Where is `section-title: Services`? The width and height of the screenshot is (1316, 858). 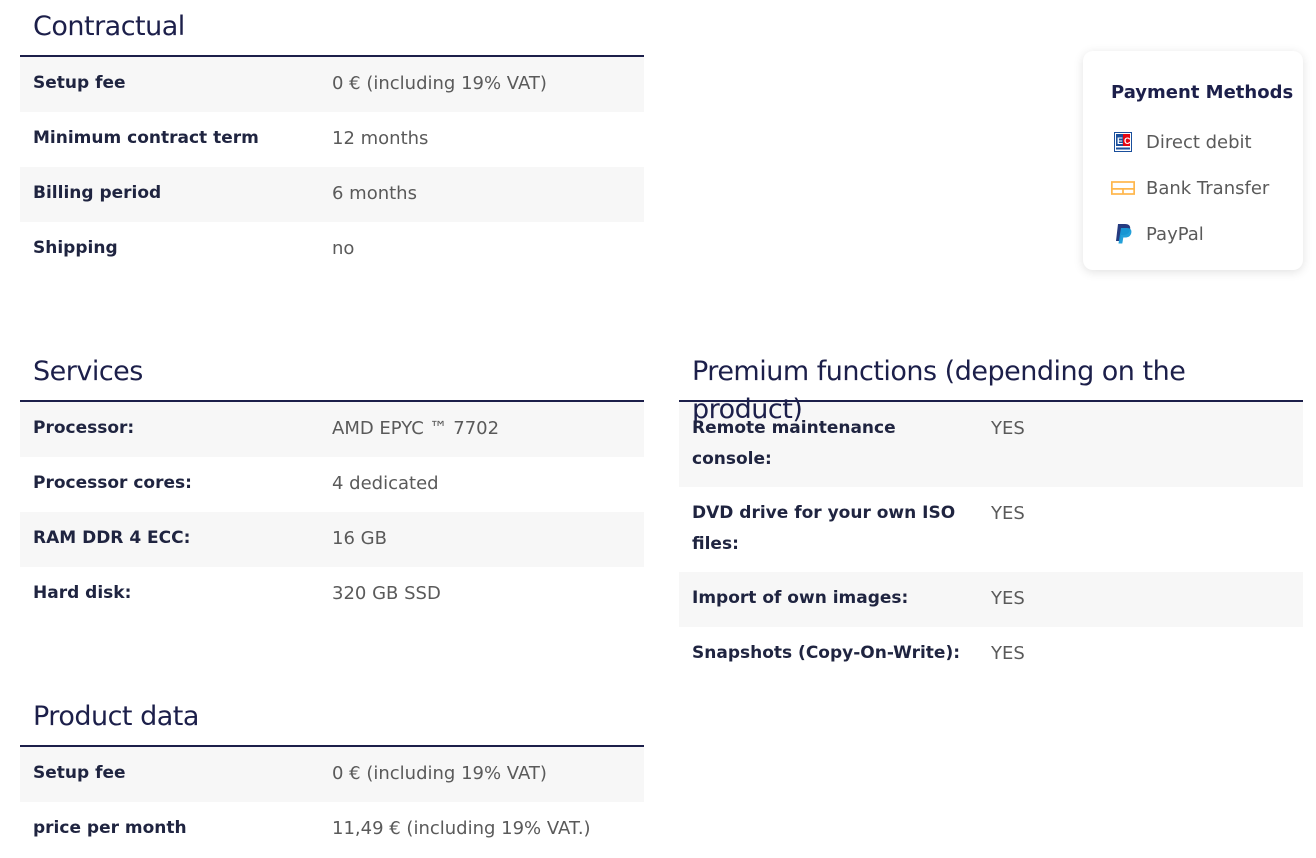 section-title: Services is located at coordinates (332, 373).